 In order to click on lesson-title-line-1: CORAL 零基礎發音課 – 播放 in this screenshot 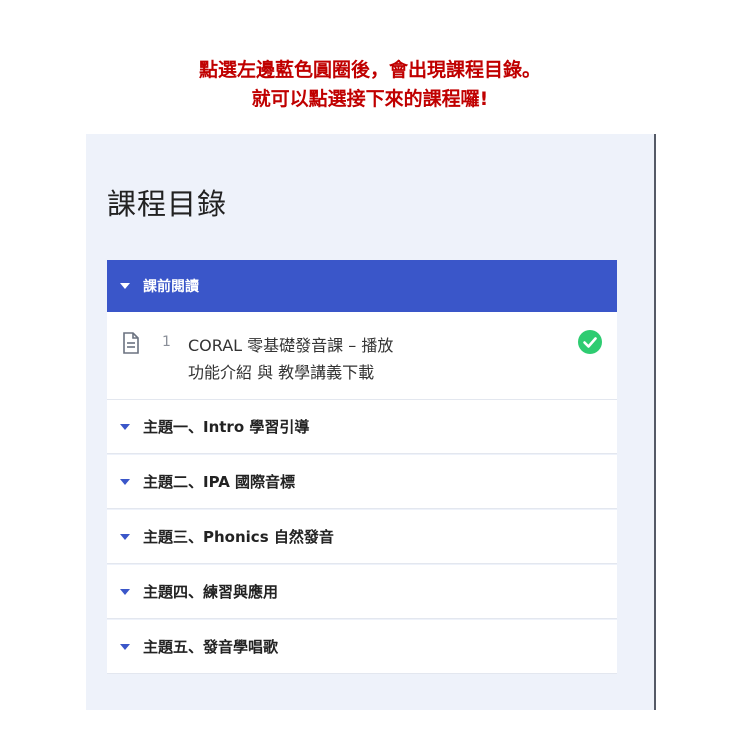, I will do `click(291, 345)`.